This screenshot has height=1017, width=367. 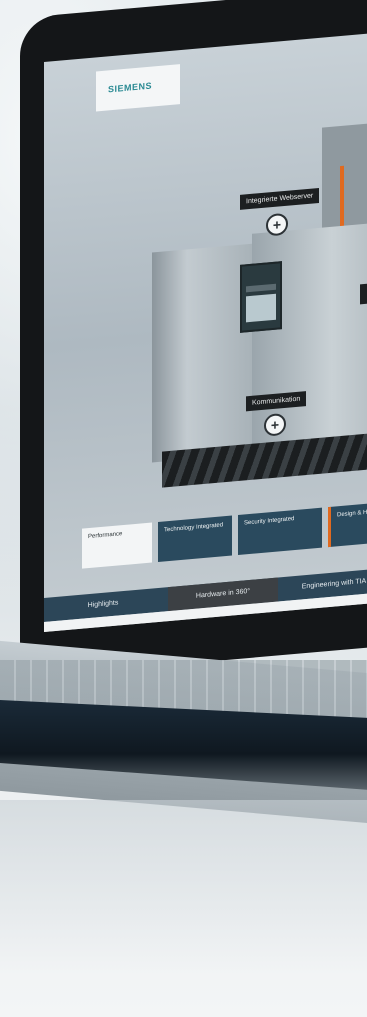 I want to click on plc-display, so click(x=261, y=297).